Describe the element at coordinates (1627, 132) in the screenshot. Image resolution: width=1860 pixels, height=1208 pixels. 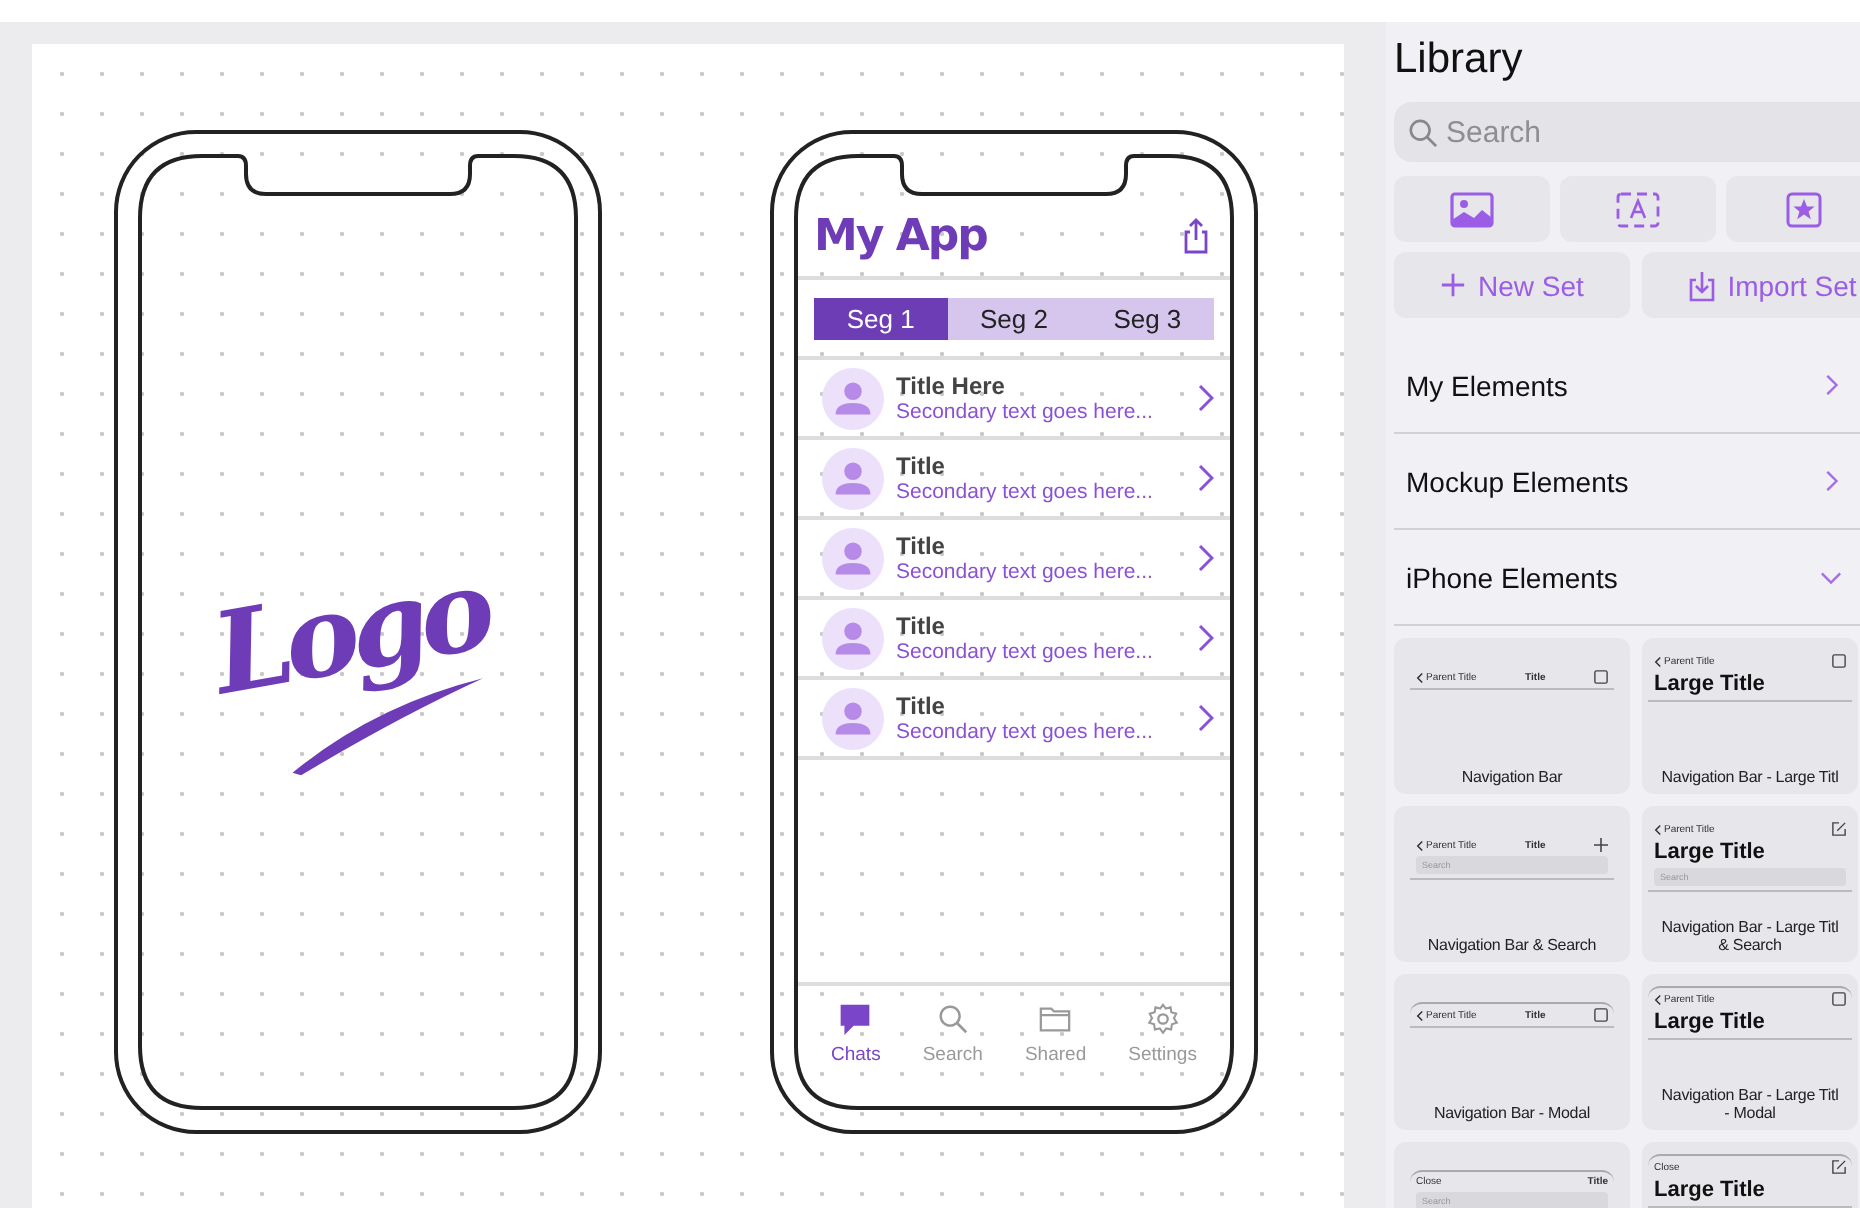
I see `search-field: Search` at that location.